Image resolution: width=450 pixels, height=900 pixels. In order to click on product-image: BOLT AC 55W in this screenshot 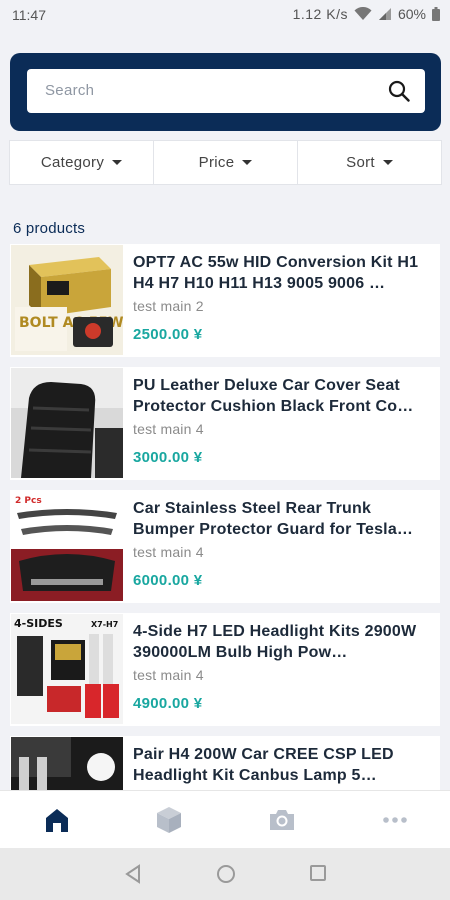, I will do `click(67, 300)`.